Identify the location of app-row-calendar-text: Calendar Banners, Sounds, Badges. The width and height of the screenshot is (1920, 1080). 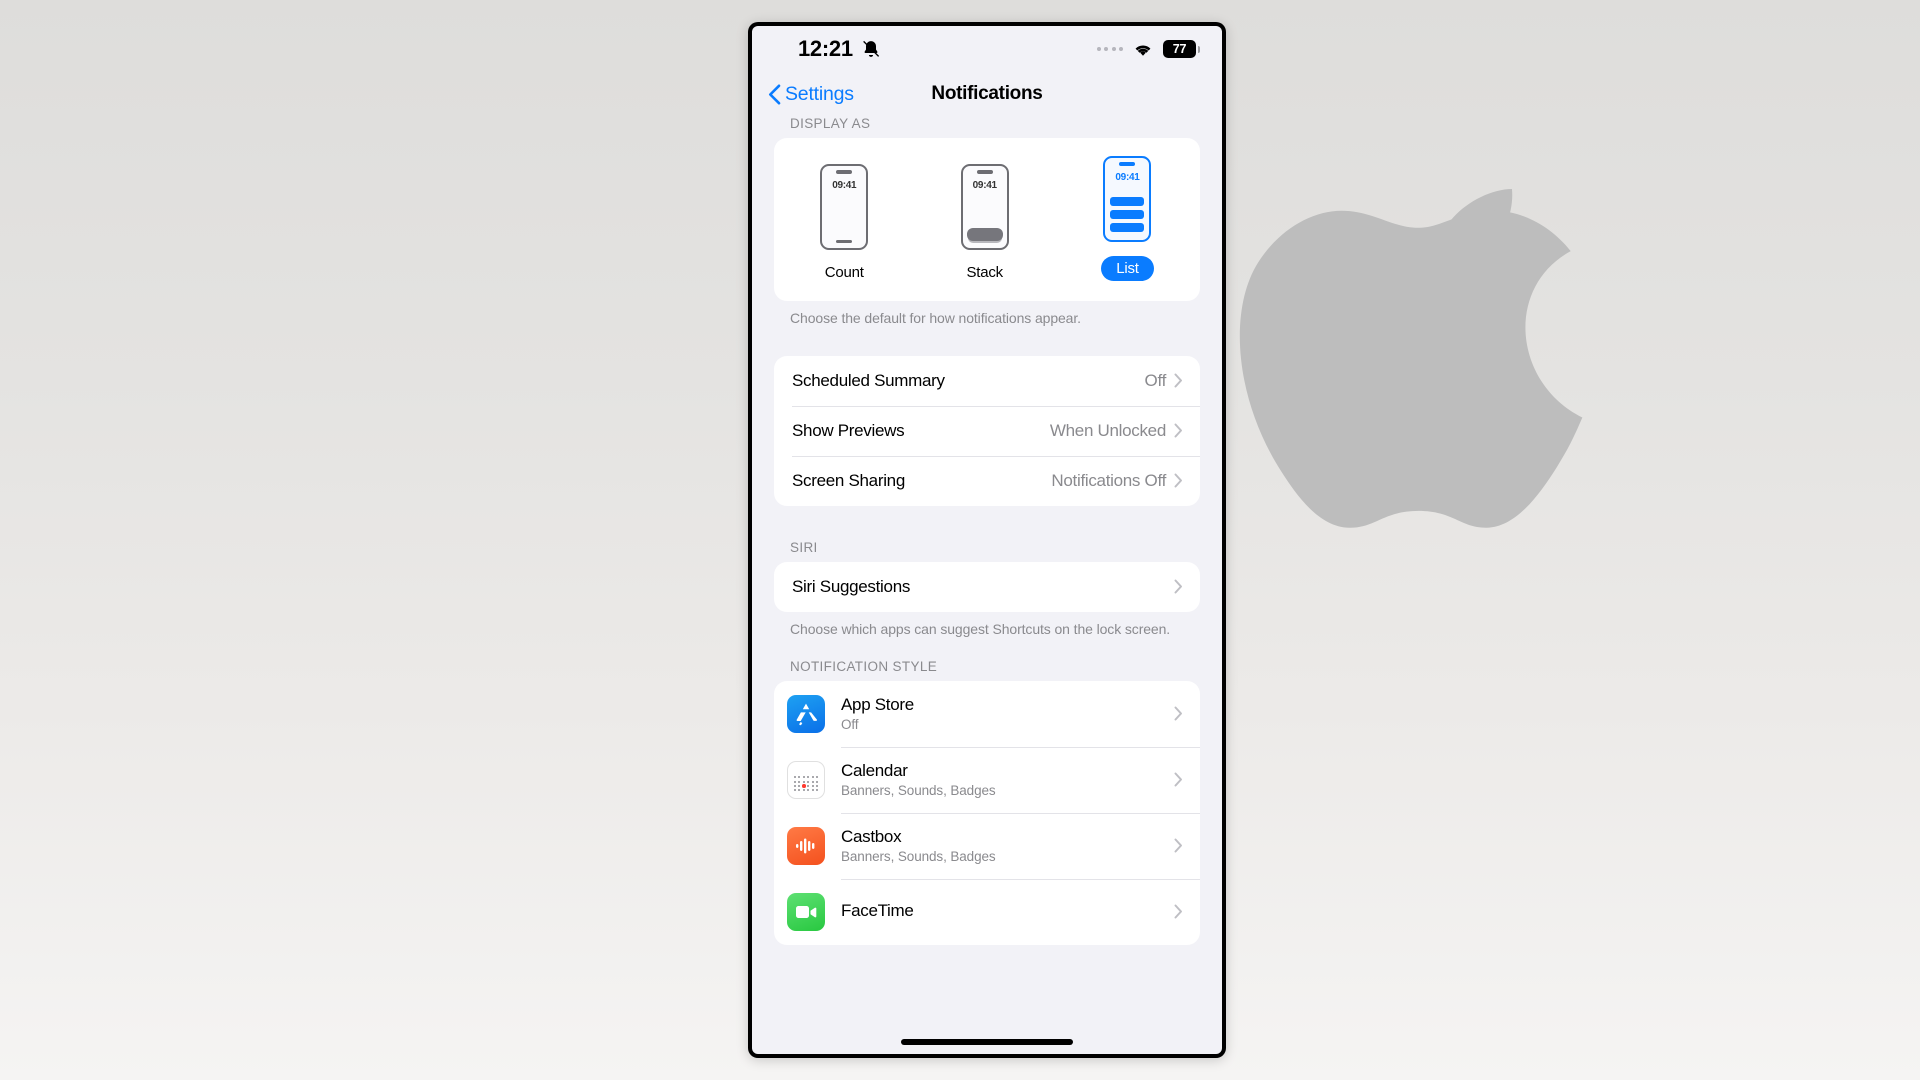
(1007, 779).